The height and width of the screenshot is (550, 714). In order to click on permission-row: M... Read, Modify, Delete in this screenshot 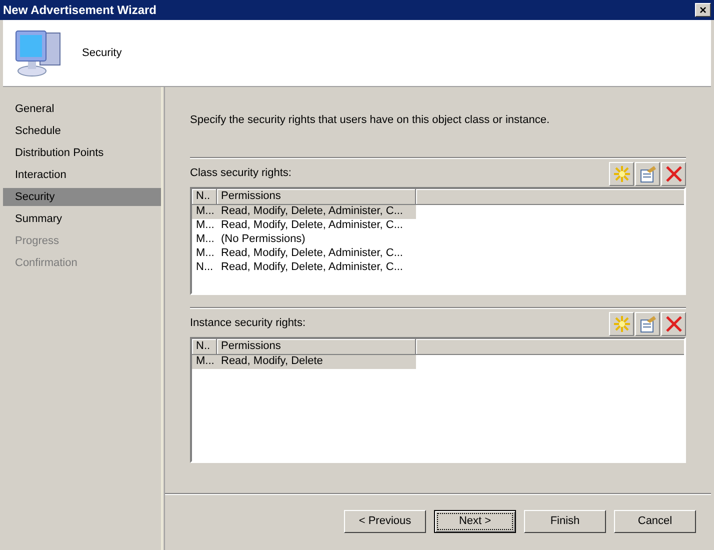, I will do `click(304, 361)`.